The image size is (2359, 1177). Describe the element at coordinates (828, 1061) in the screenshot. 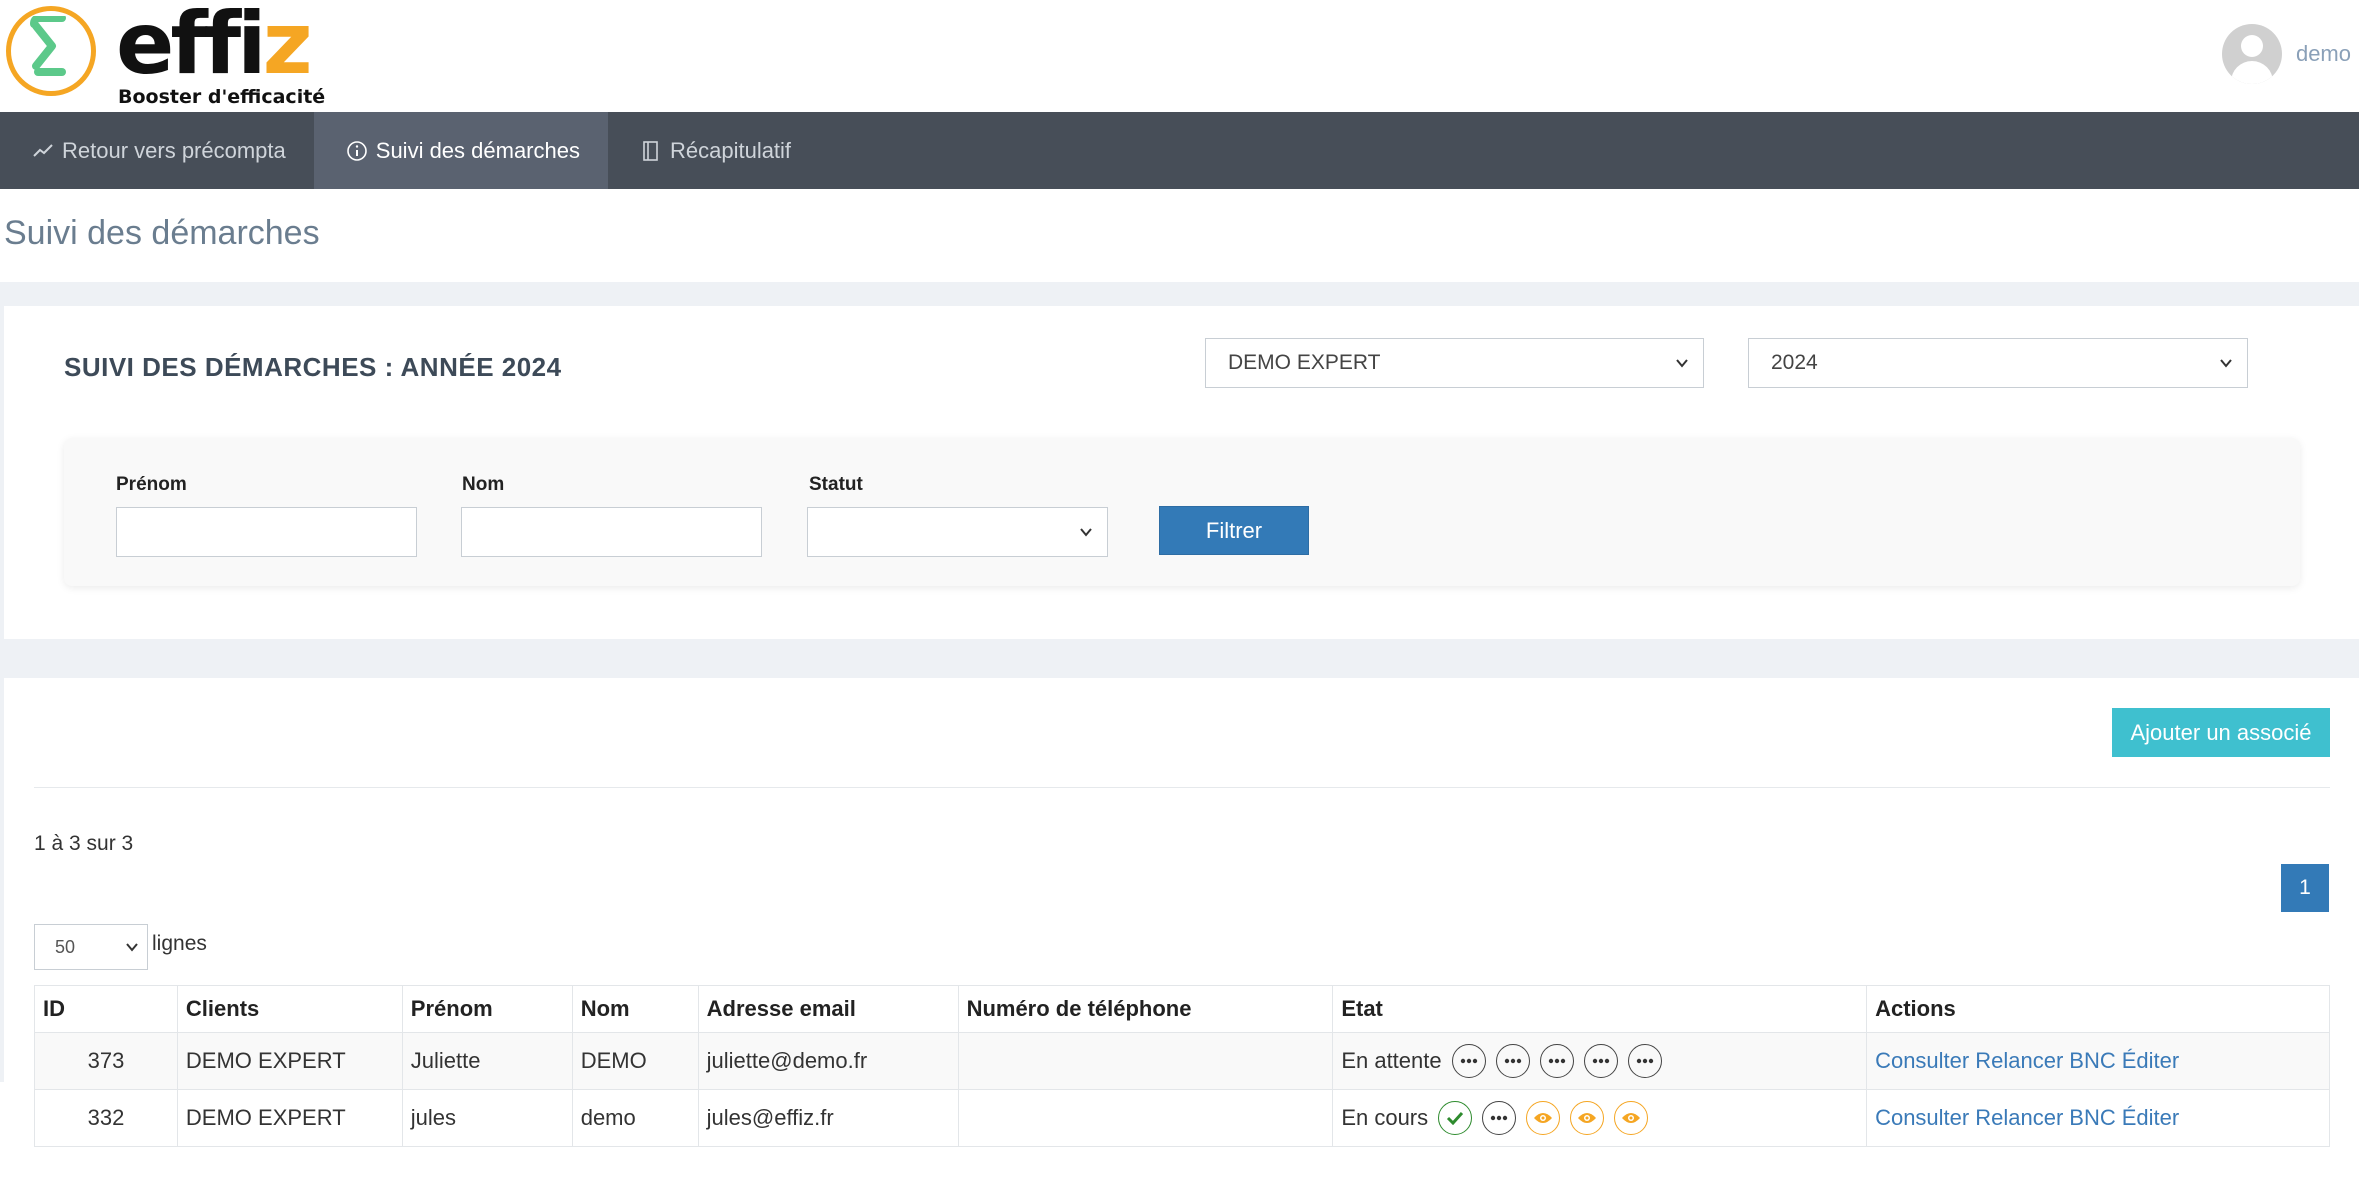

I see `cell-email: juliette@demo.fr` at that location.